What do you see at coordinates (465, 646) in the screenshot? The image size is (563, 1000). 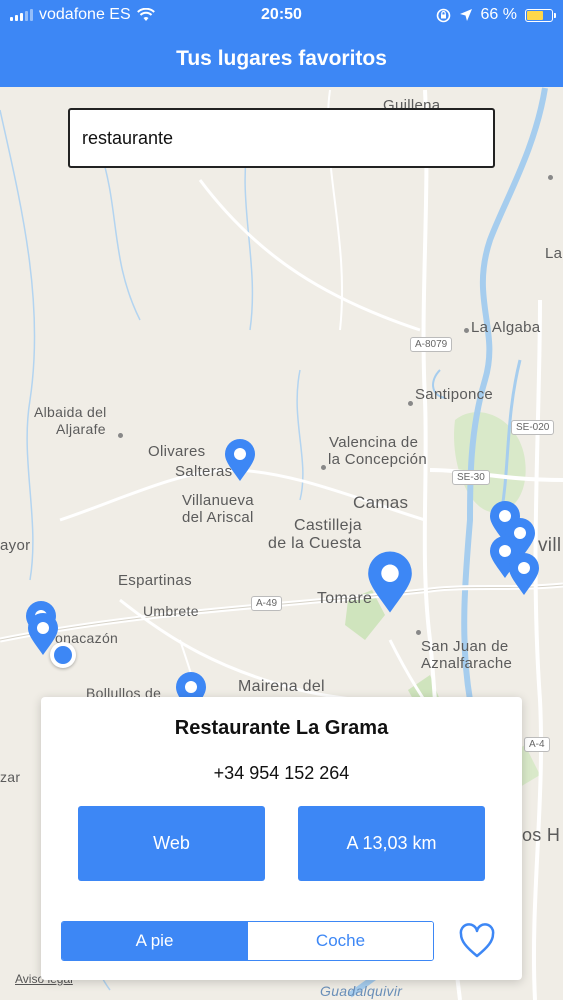 I see `place-label: San Juan de` at bounding box center [465, 646].